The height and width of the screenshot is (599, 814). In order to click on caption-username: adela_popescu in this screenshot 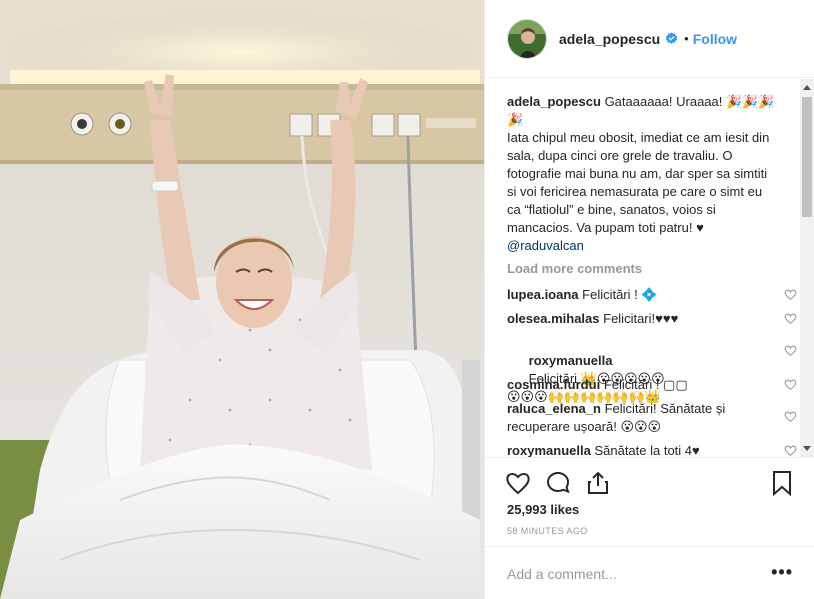, I will do `click(554, 101)`.